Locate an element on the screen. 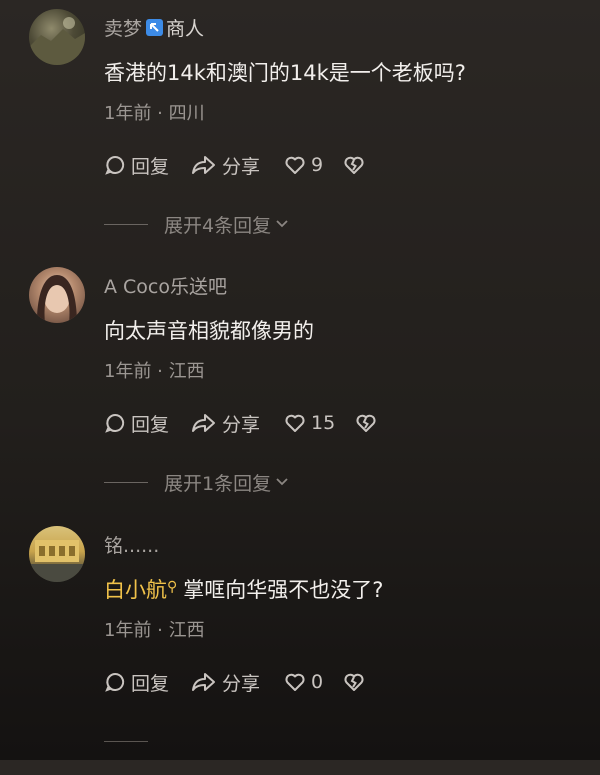 This screenshot has width=600, height=775. comment-actions: 回复 分享 15 is located at coordinates (243, 423).